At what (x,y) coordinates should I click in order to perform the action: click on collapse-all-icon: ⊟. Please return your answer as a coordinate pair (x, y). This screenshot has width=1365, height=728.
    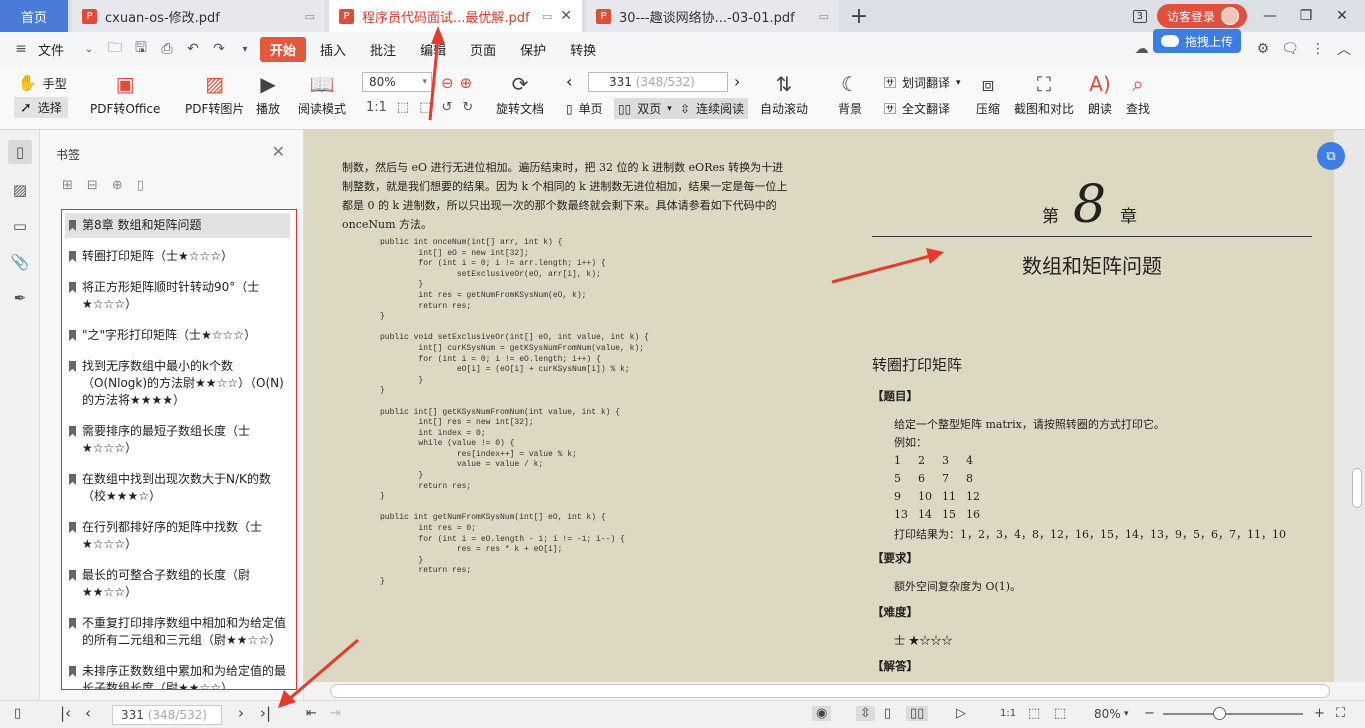
    Looking at the image, I should click on (92, 185).